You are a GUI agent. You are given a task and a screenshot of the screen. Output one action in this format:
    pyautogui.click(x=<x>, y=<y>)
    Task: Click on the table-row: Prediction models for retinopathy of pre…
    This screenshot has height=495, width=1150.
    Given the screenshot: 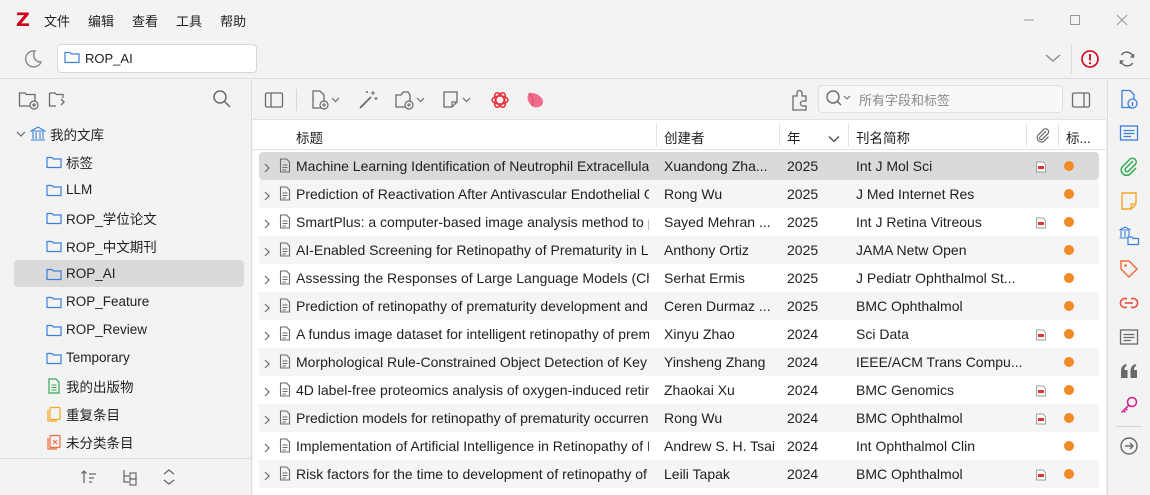 What is the action you would take?
    pyautogui.click(x=679, y=418)
    